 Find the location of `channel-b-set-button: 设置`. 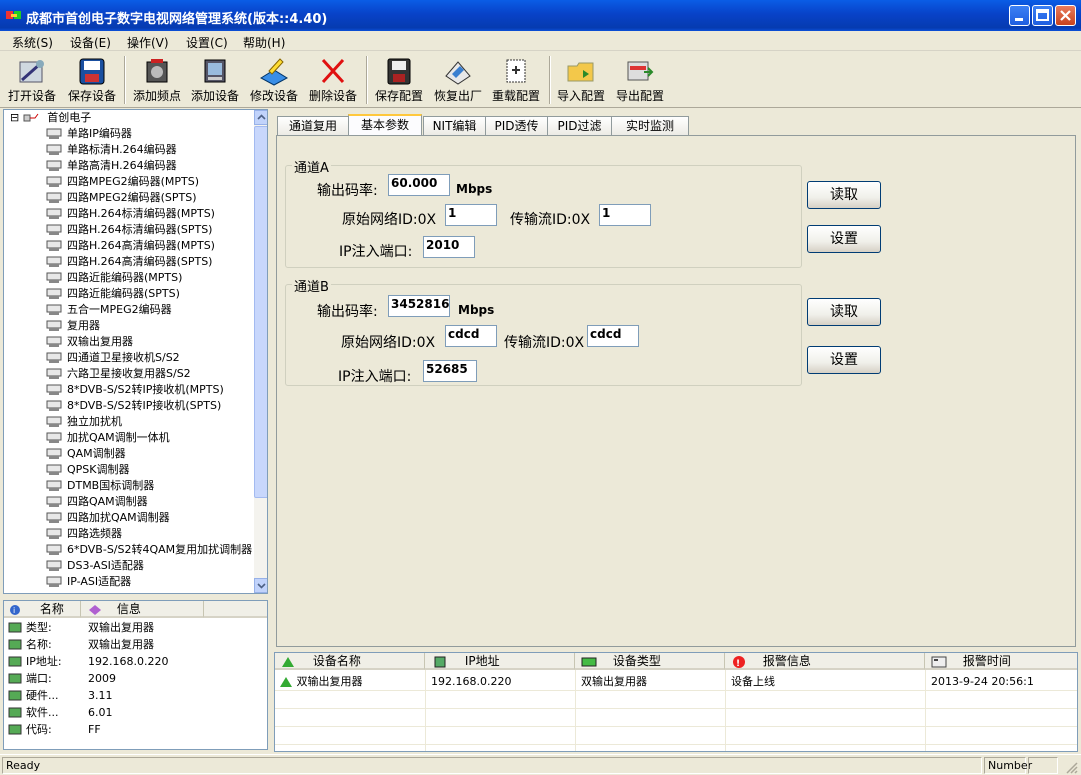

channel-b-set-button: 设置 is located at coordinates (844, 360).